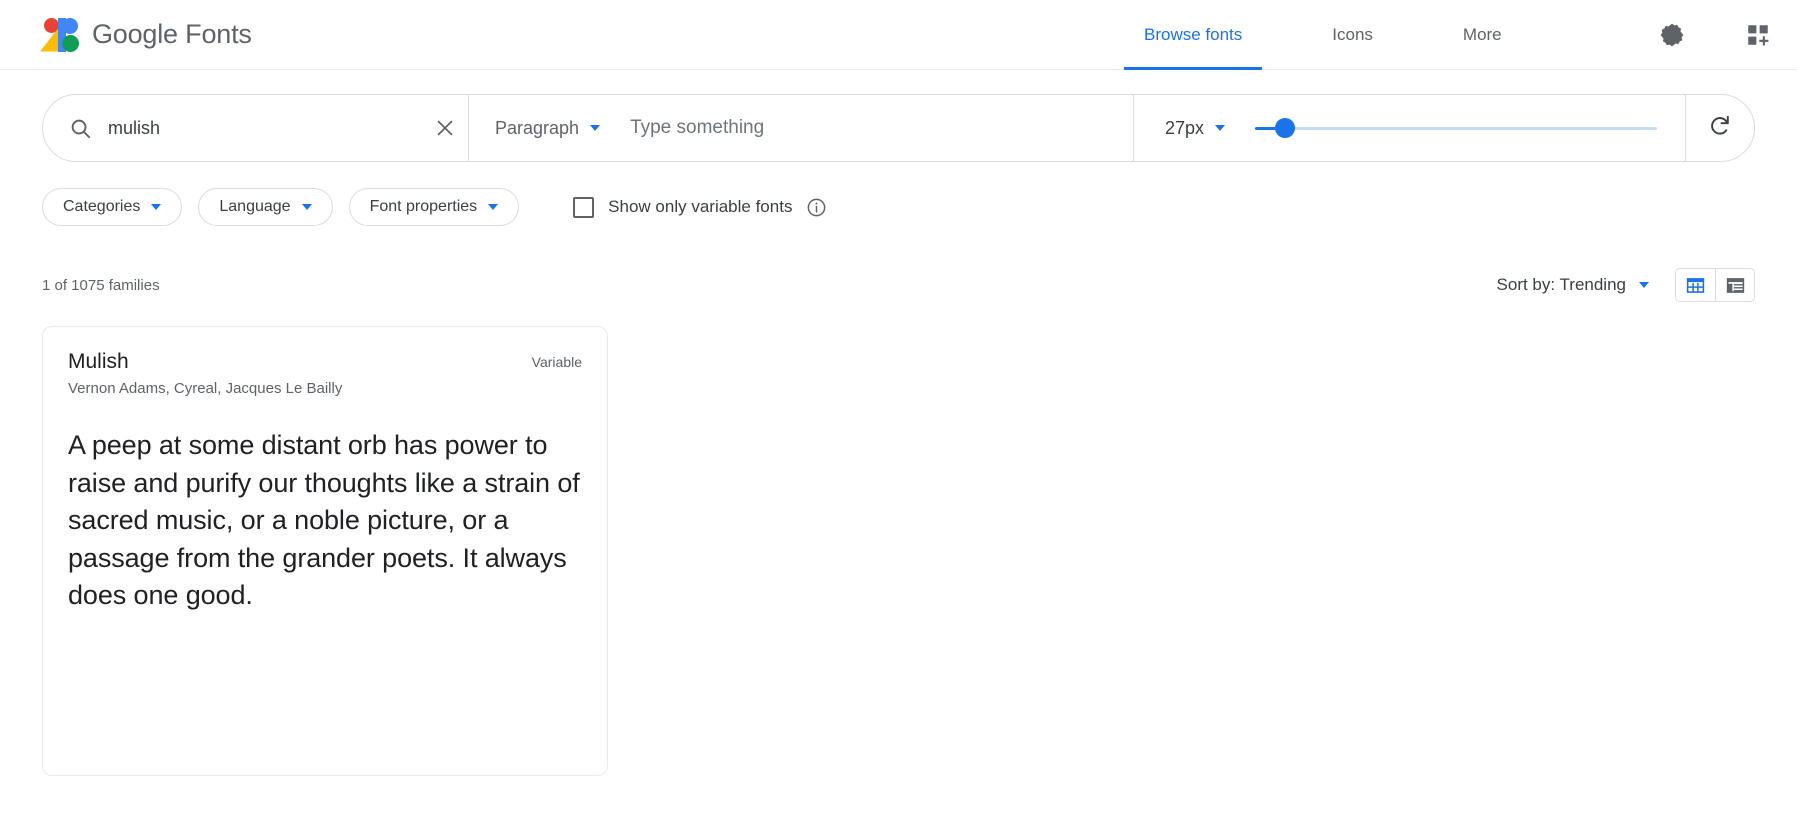 This screenshot has width=1797, height=830. Describe the element at coordinates (1734, 285) in the screenshot. I see `list-view-icon` at that location.